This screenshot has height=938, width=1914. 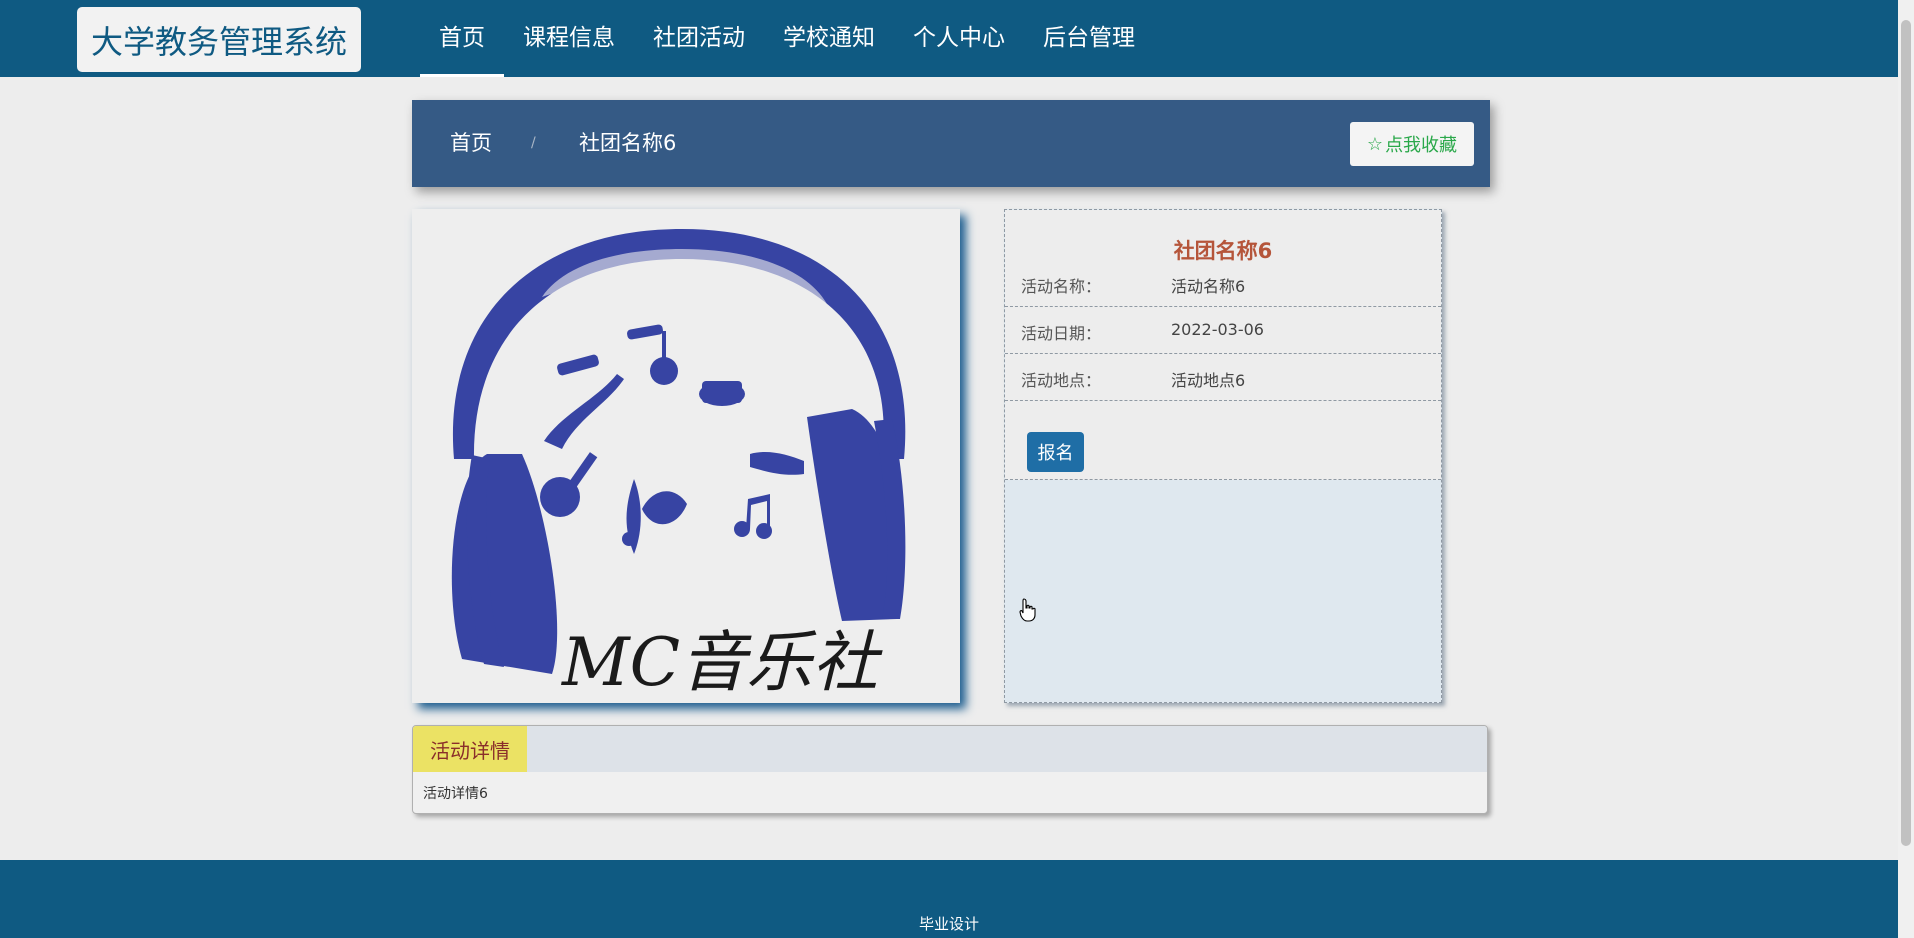 What do you see at coordinates (1061, 286) in the screenshot?
I see `info-label: 活动名称：` at bounding box center [1061, 286].